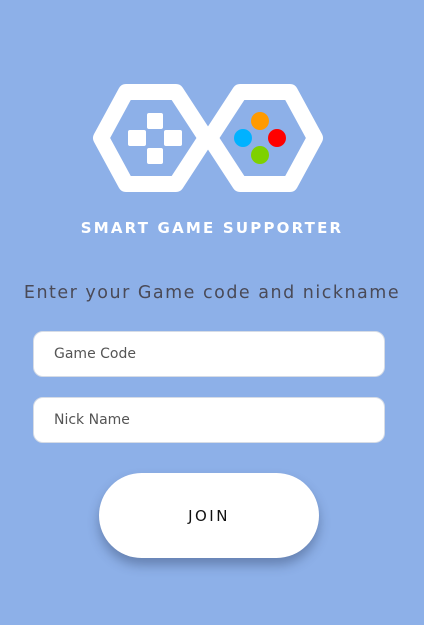  Describe the element at coordinates (212, 293) in the screenshot. I see `join-prompt: Enter your Game code and nickname` at that location.